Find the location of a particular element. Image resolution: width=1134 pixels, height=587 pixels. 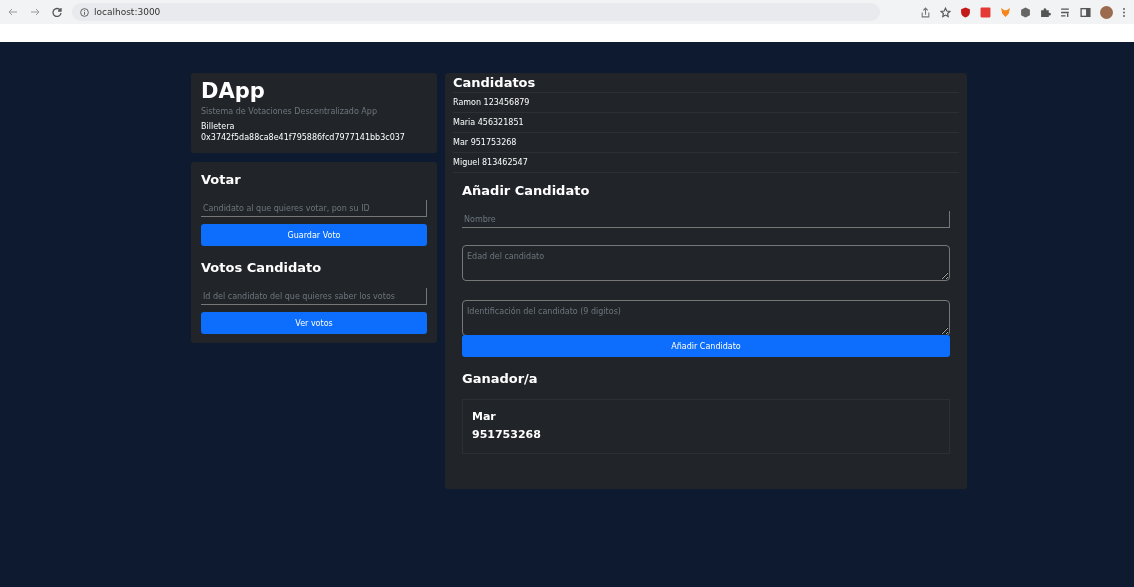

share-icon is located at coordinates (925, 12).